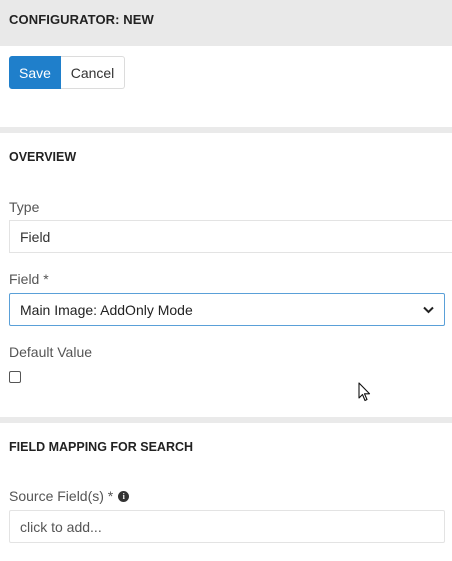  Describe the element at coordinates (29, 279) in the screenshot. I see `field-label: Field *` at that location.